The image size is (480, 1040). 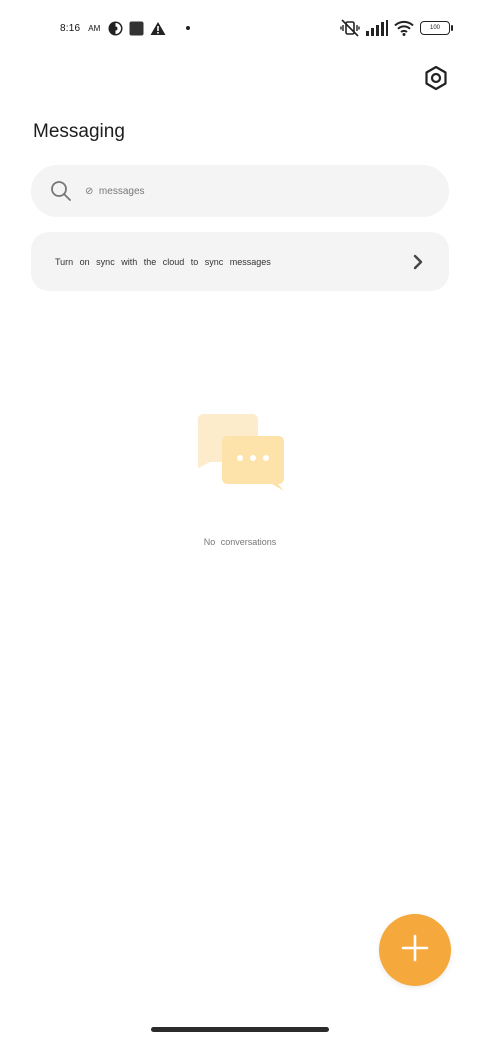 I want to click on hexagon-settings-icon, so click(x=436, y=80).